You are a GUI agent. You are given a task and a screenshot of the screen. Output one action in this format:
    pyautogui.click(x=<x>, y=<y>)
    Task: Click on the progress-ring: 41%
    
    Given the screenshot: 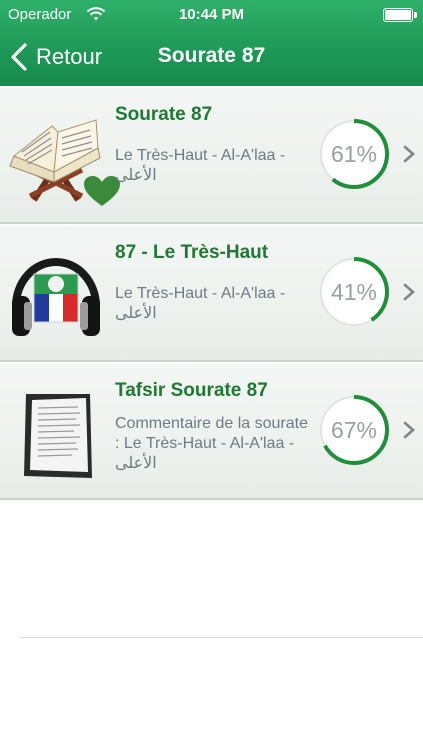 What is the action you would take?
    pyautogui.click(x=354, y=292)
    